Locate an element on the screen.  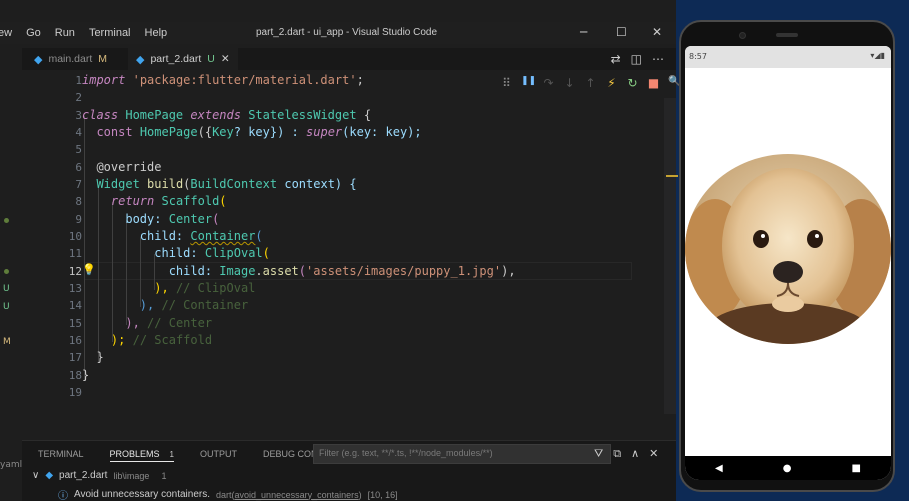
token: class is located at coordinates (100, 115).